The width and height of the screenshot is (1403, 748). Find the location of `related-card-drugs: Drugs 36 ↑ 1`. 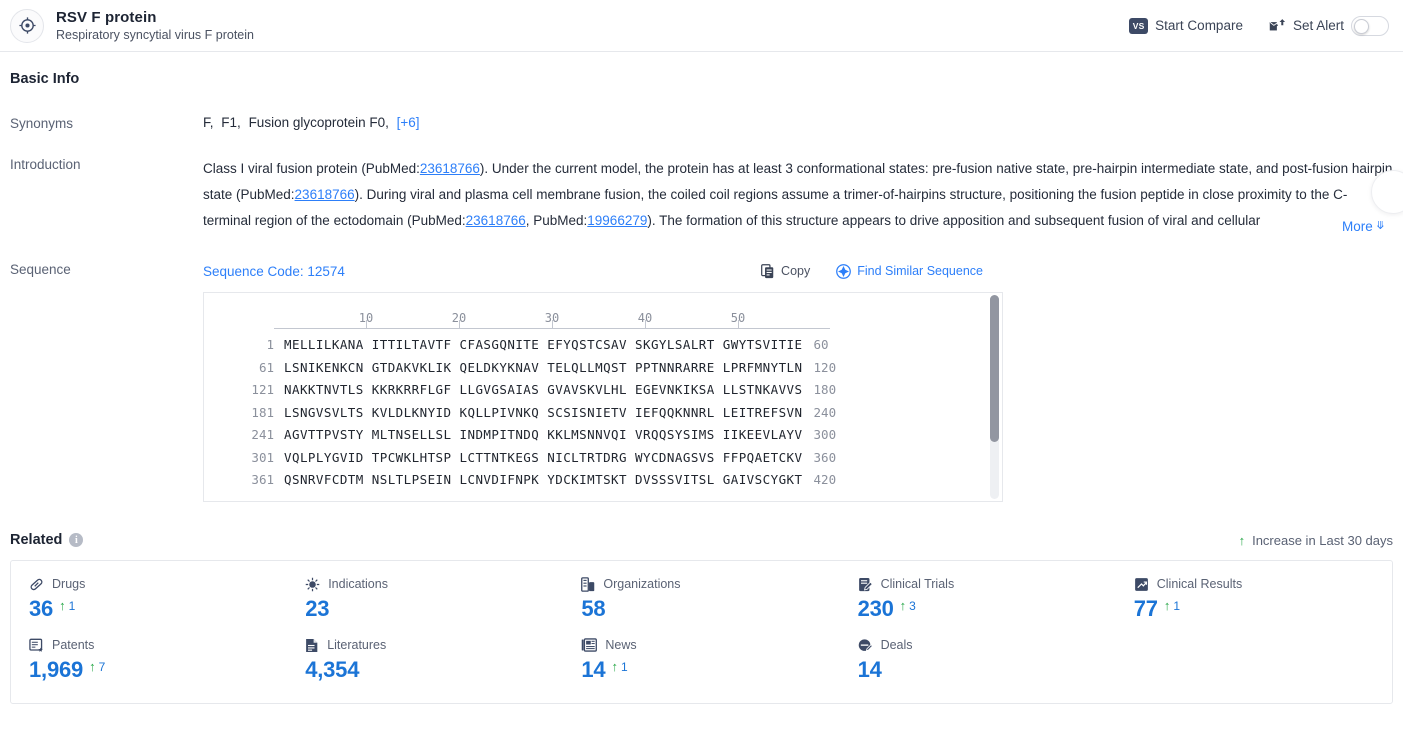

related-card-drugs: Drugs 36 ↑ 1 is located at coordinates (149, 605).